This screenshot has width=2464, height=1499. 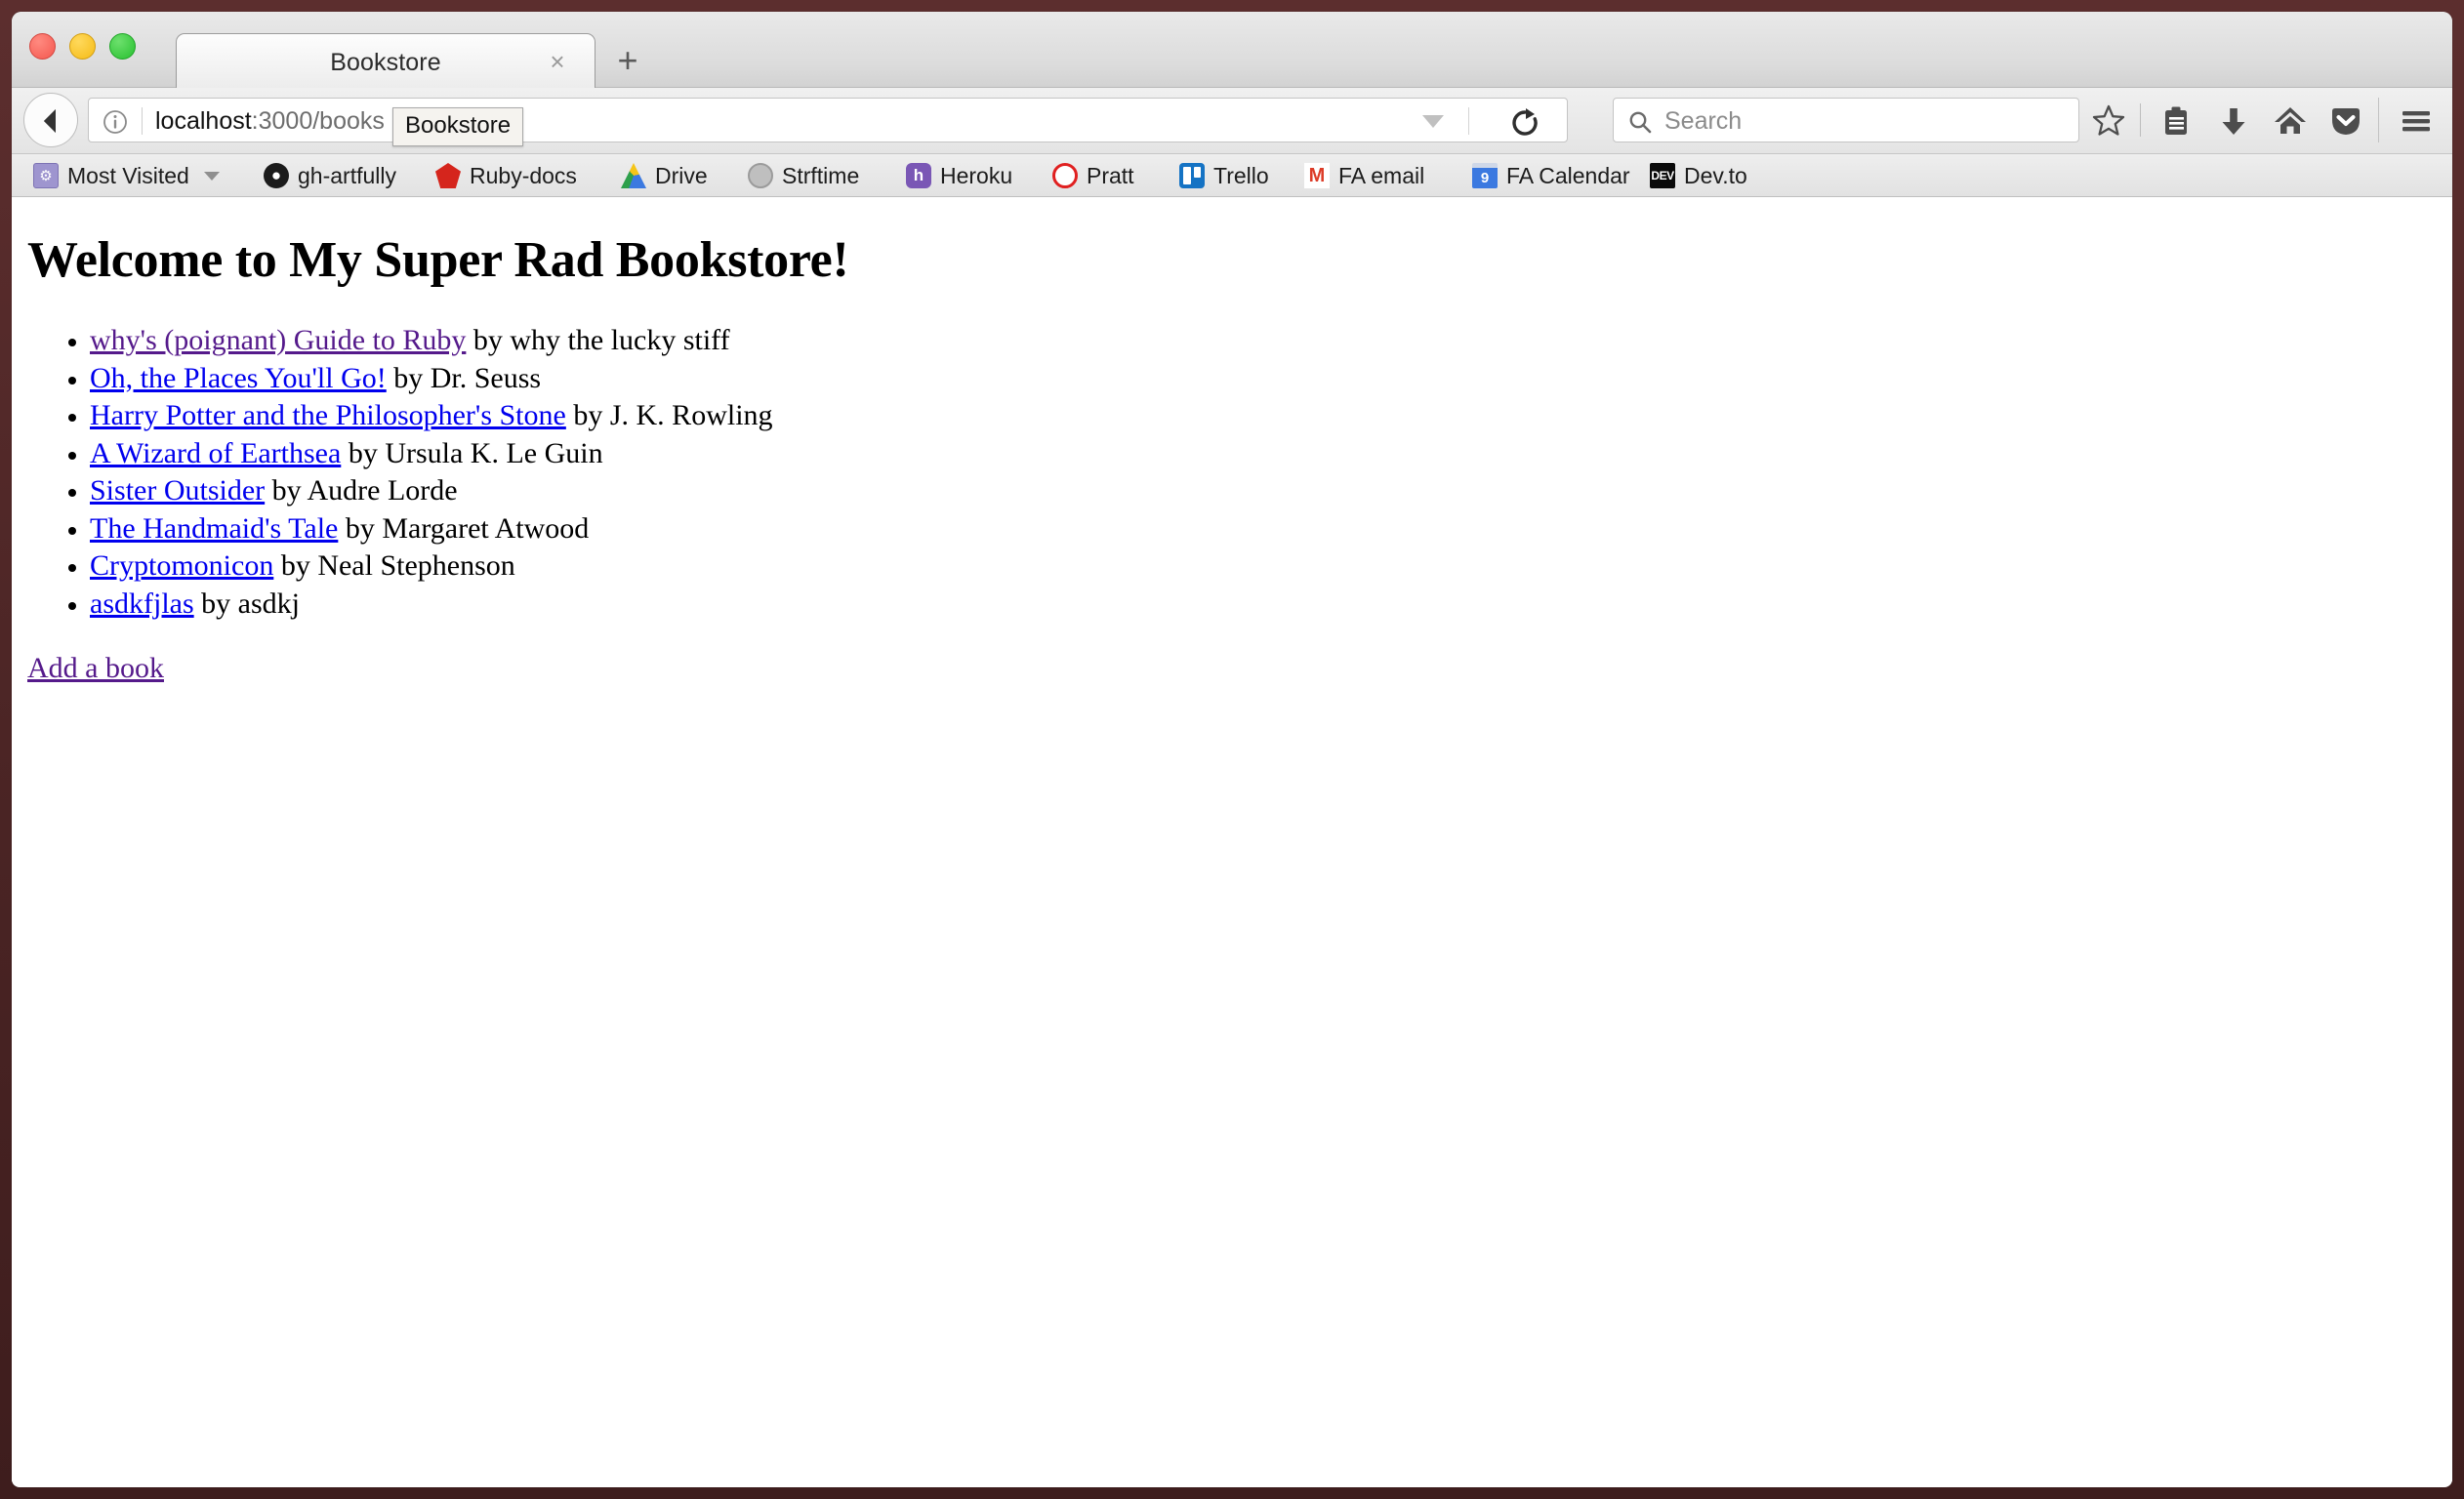 I want to click on bookmark-fa-calendar: 9 FA Calendar, so click(x=1551, y=175).